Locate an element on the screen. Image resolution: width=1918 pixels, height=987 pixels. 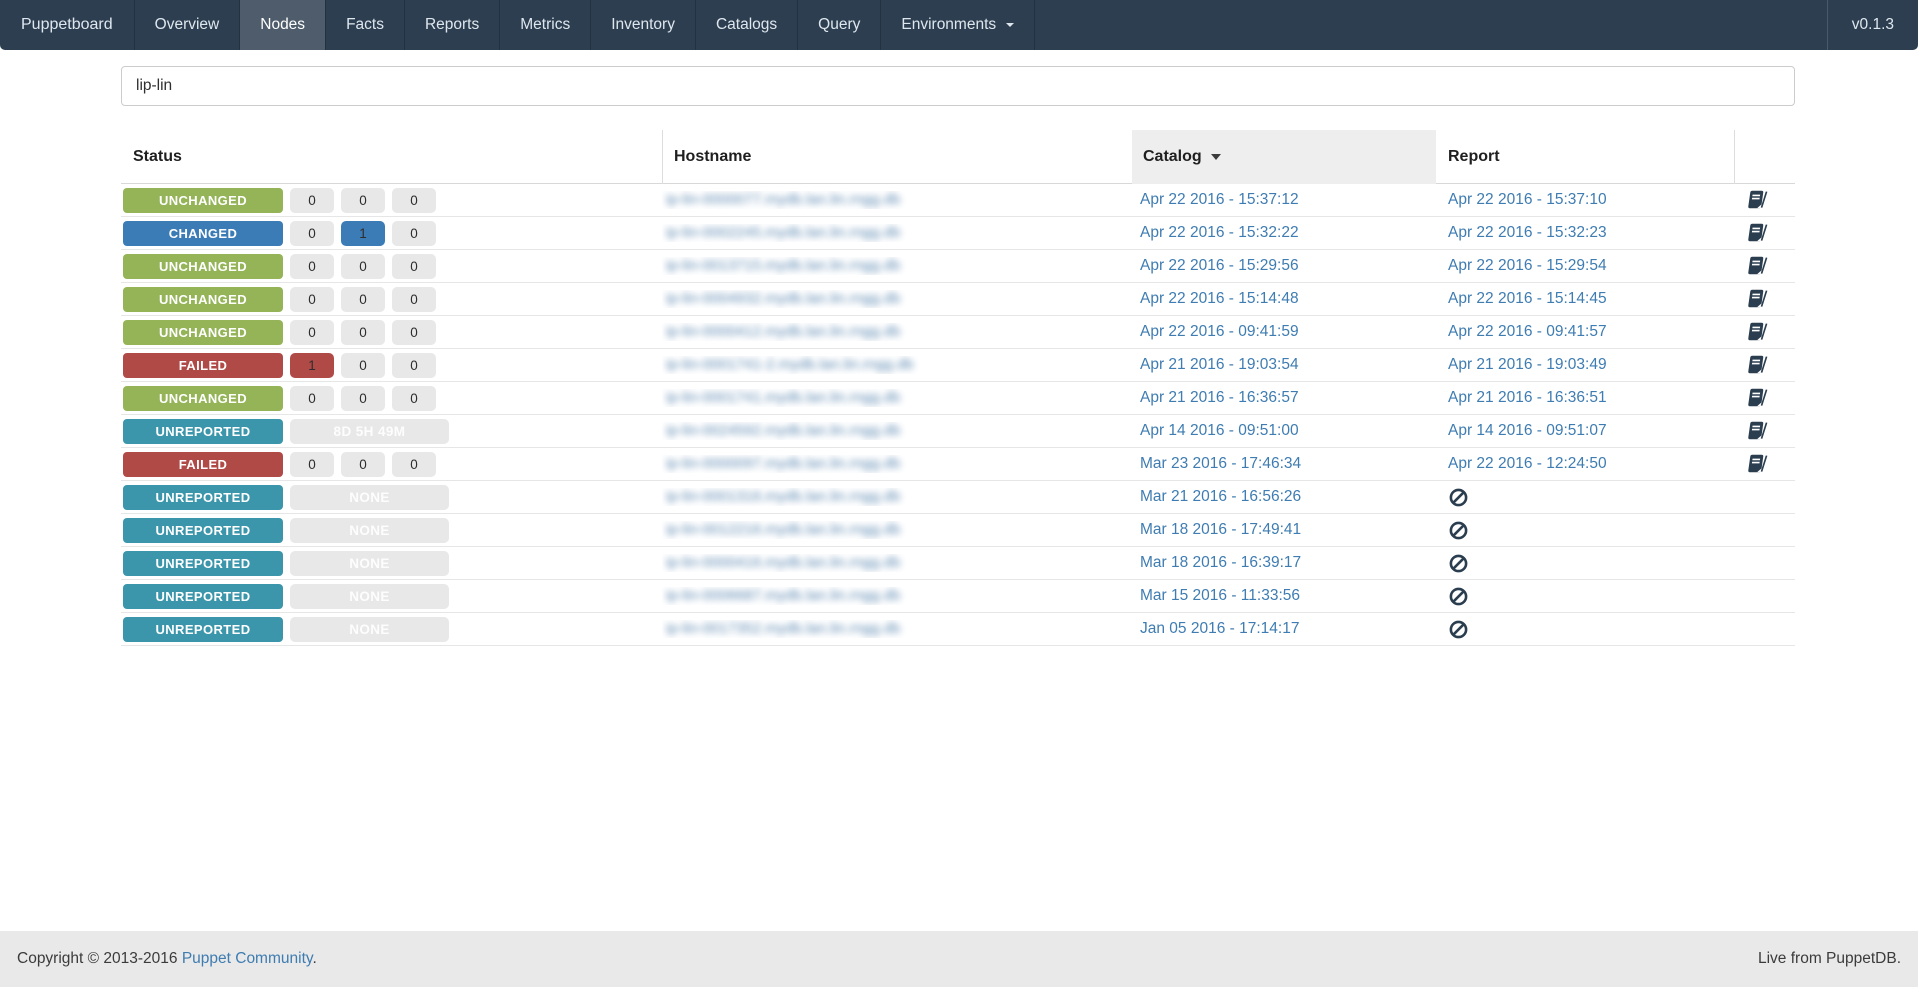
report-link: Apr 22 2016 - 12:24:50 is located at coordinates (1527, 464).